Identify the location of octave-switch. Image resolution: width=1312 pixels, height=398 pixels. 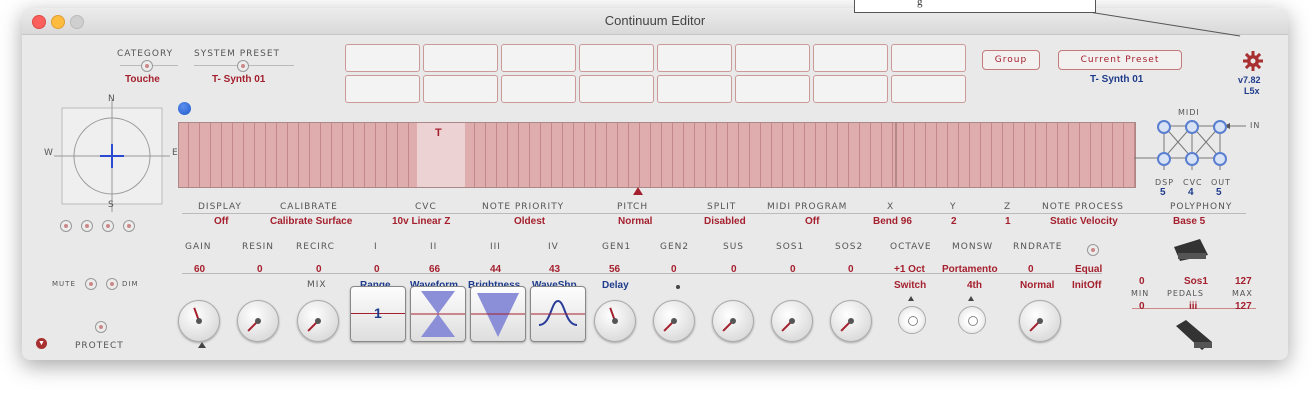
(912, 320).